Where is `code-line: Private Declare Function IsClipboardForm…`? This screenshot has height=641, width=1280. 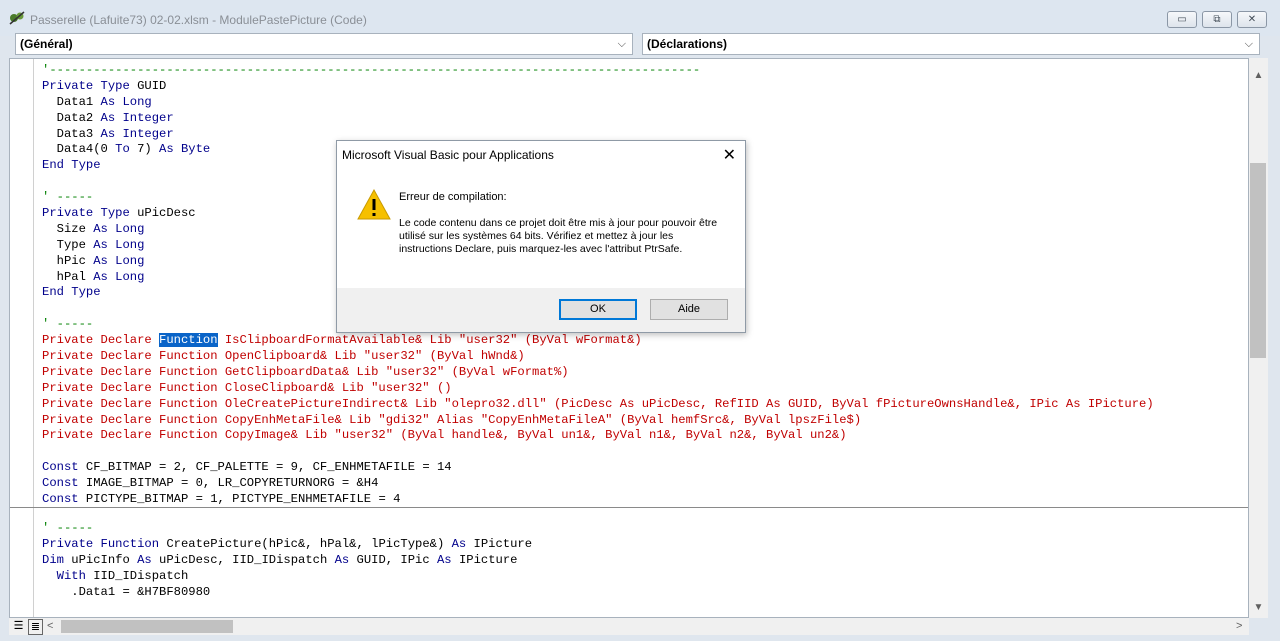
code-line: Private Declare Function IsClipboardForm… is located at coordinates (598, 341).